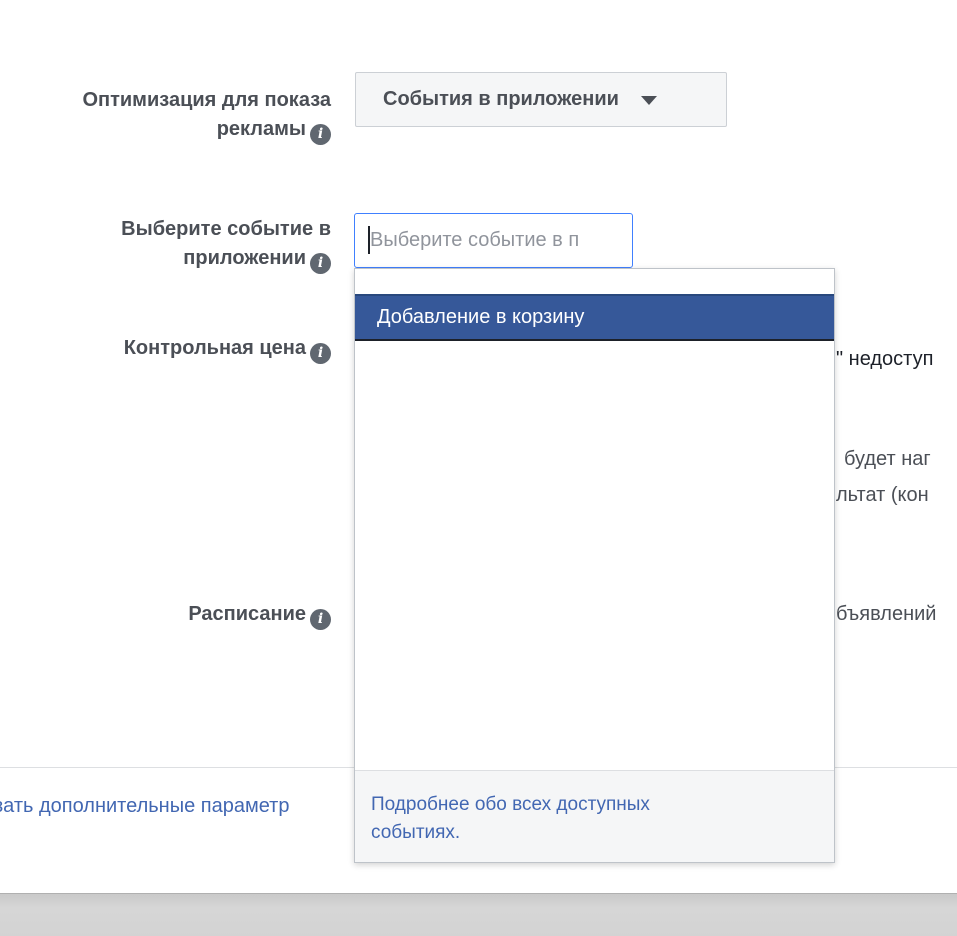 Image resolution: width=957 pixels, height=936 pixels. I want to click on event-select-label-line2: приложении, so click(244, 258).